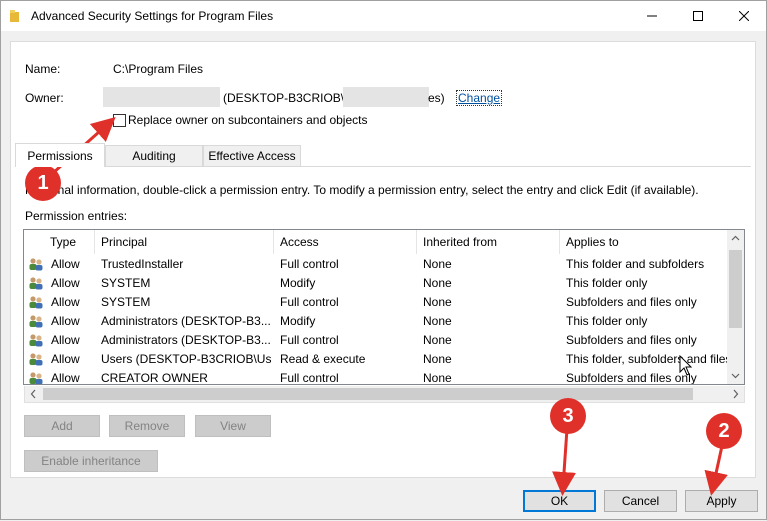 Image resolution: width=767 pixels, height=521 pixels. I want to click on ok-button: OK, so click(559, 501).